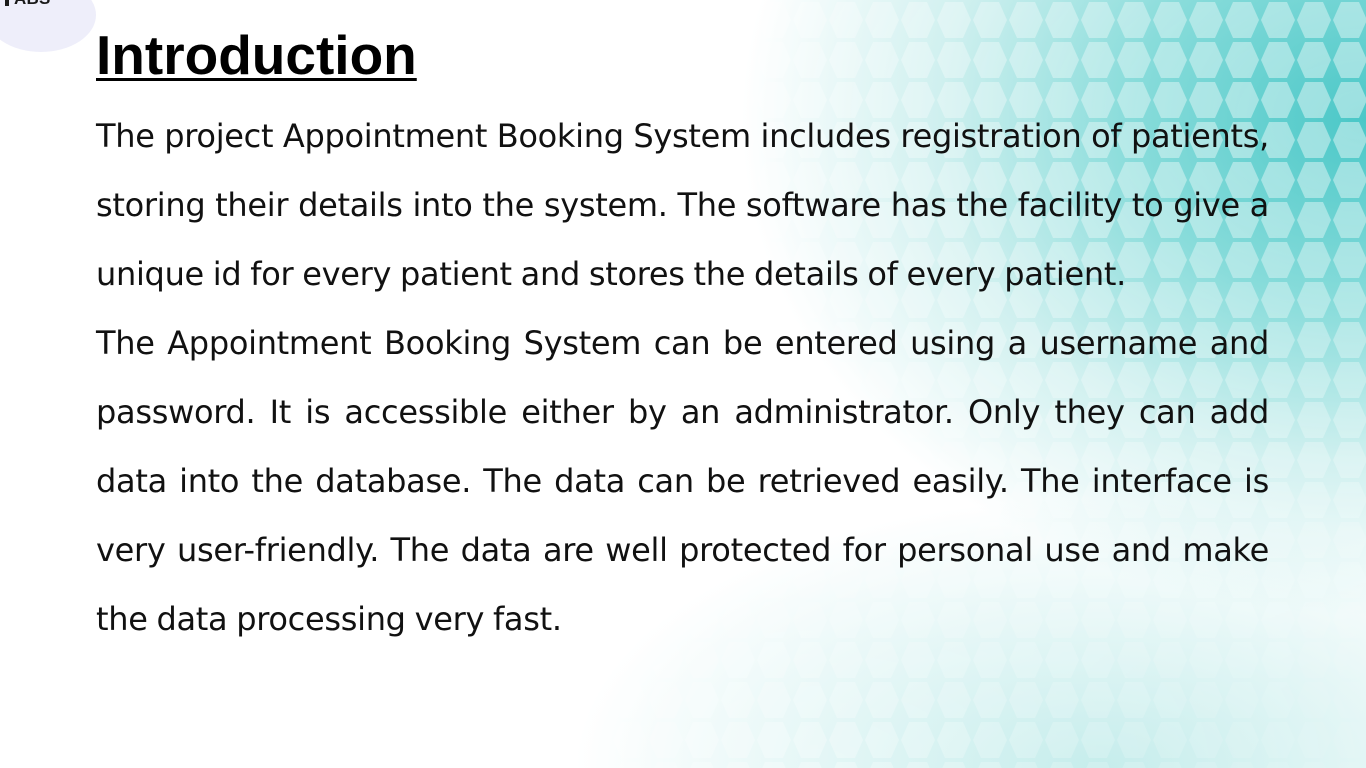 This screenshot has height=768, width=1366. What do you see at coordinates (32, 4) in the screenshot?
I see `logo-text: ABS` at bounding box center [32, 4].